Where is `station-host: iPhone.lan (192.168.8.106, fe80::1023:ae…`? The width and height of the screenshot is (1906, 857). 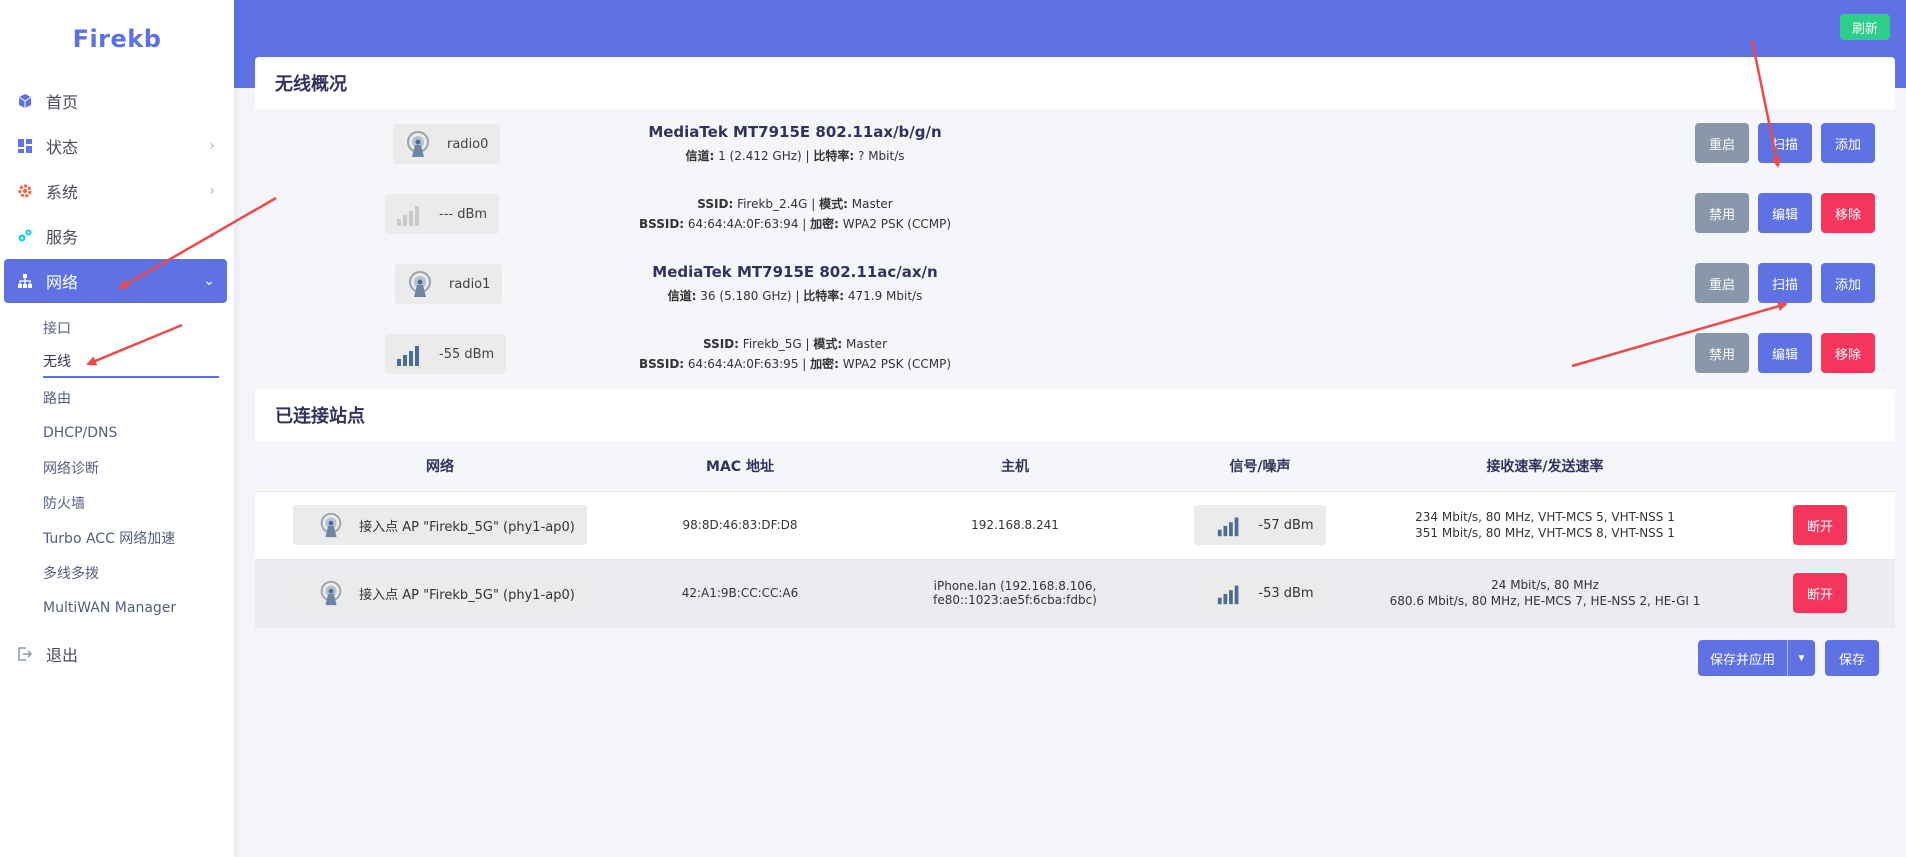
station-host: iPhone.lan (192.168.8.106, fe80::1023:ae… is located at coordinates (1015, 593).